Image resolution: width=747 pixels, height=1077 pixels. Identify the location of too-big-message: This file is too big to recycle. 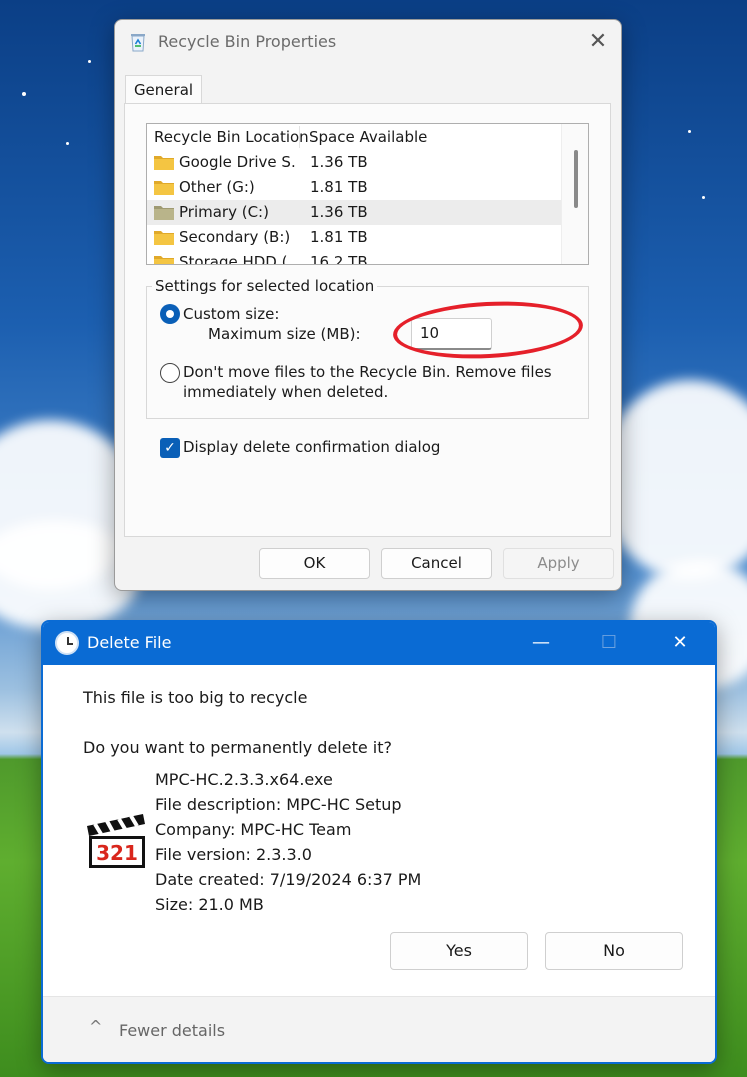
(195, 697).